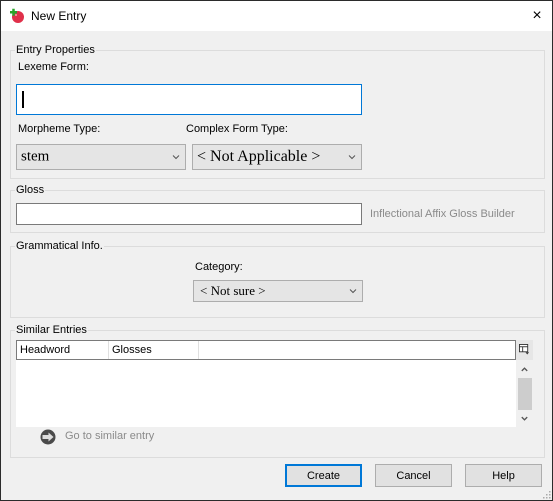 Image resolution: width=553 pixels, height=501 pixels. I want to click on complex-form-type-select: < Not Applicable >, so click(277, 157).